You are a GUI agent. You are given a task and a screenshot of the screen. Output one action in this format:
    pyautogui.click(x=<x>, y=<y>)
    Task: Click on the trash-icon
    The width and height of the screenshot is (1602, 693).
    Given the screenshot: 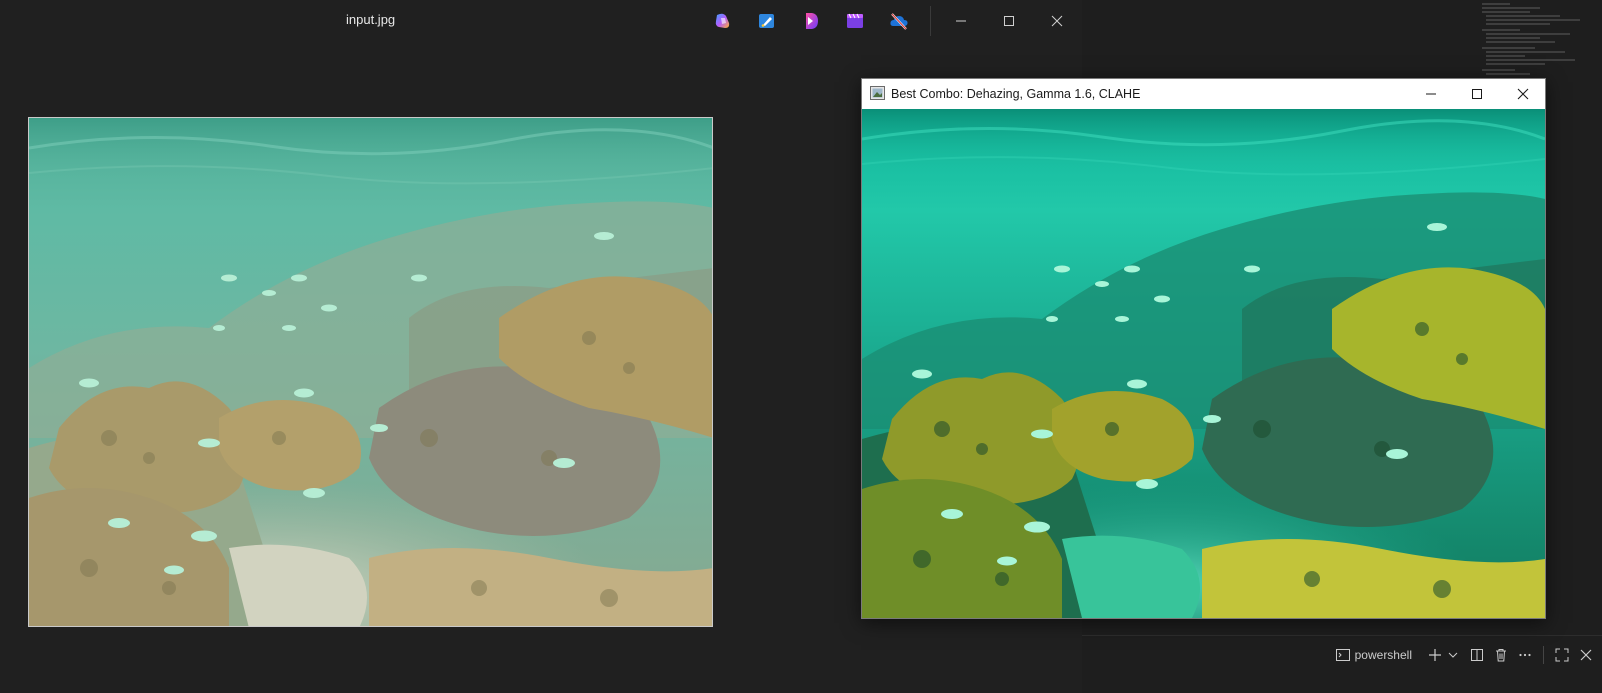 What is the action you would take?
    pyautogui.click(x=1501, y=655)
    